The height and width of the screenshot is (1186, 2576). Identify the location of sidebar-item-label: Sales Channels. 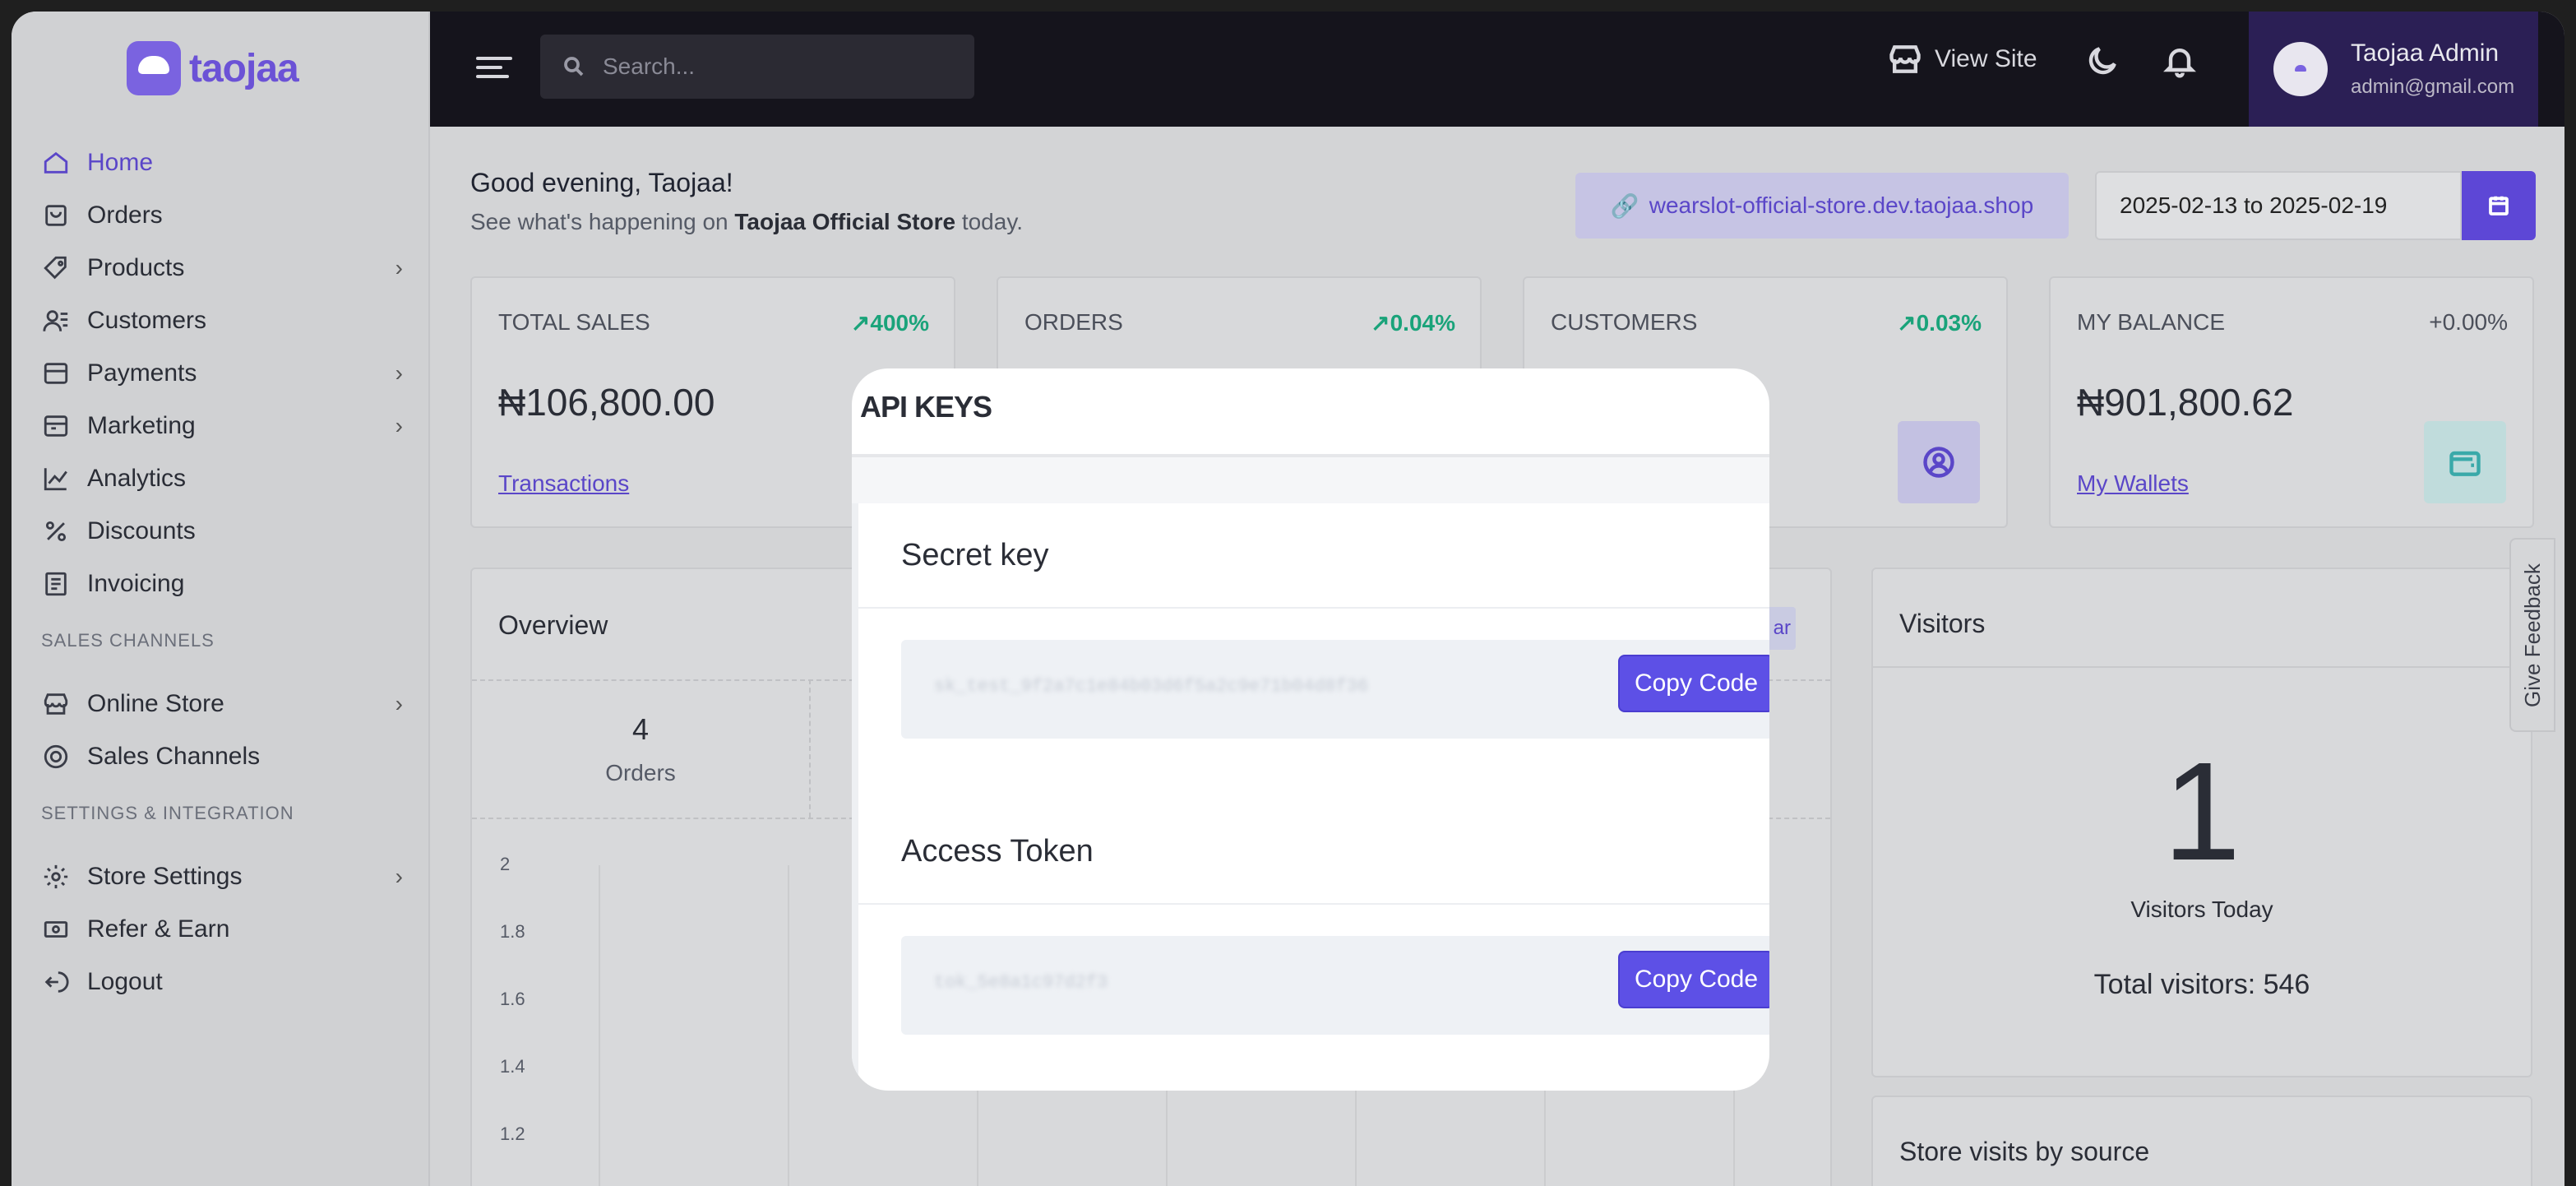
(174, 756).